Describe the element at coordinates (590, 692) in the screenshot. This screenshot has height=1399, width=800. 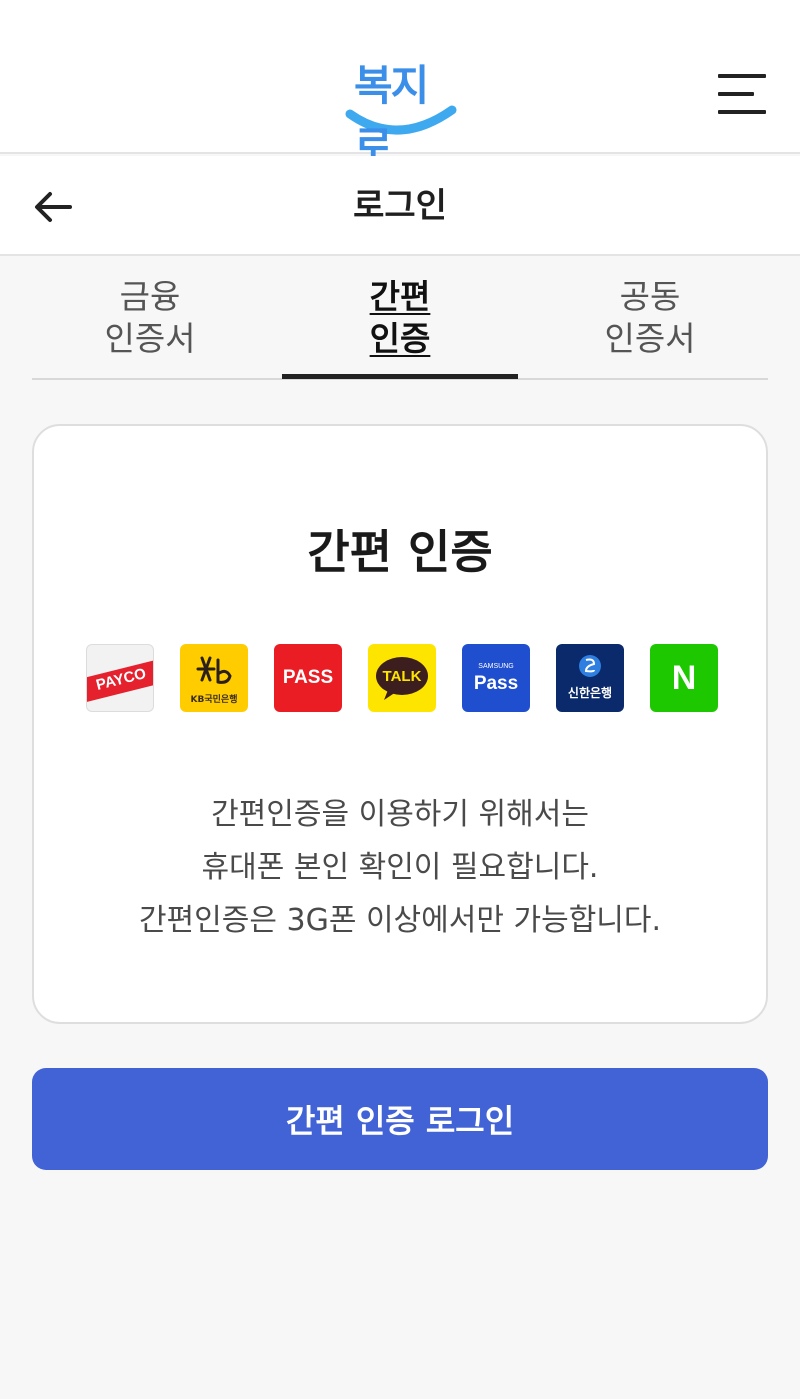
I see `provider-label: 신한은행` at that location.